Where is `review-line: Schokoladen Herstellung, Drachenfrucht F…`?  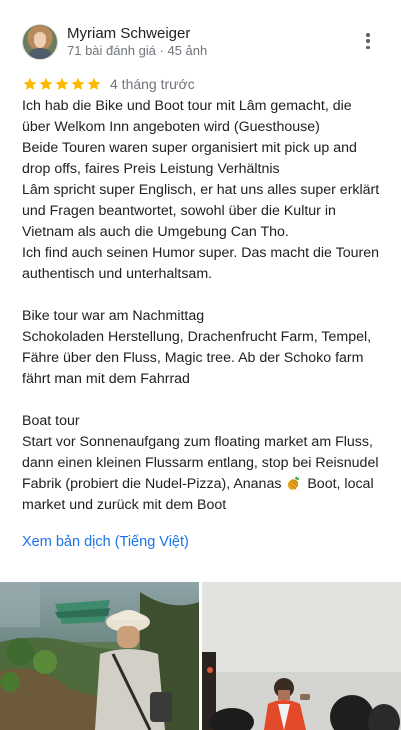 review-line: Schokoladen Herstellung, Drachenfrucht F… is located at coordinates (202, 337).